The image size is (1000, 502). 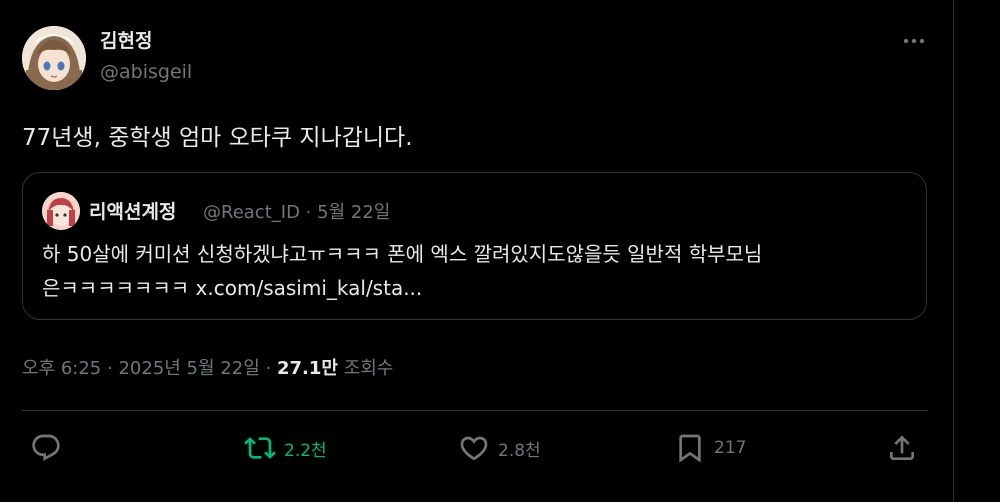 What do you see at coordinates (953, 251) in the screenshot?
I see `column-divider` at bounding box center [953, 251].